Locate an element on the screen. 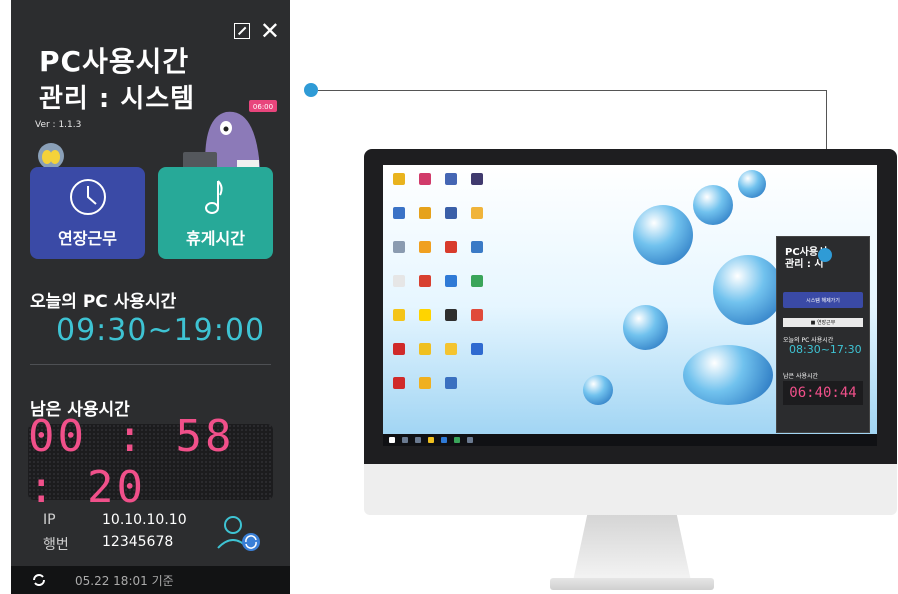 This screenshot has height=594, width=898. mini-overtime-button: ■ 연장근무 is located at coordinates (823, 322).